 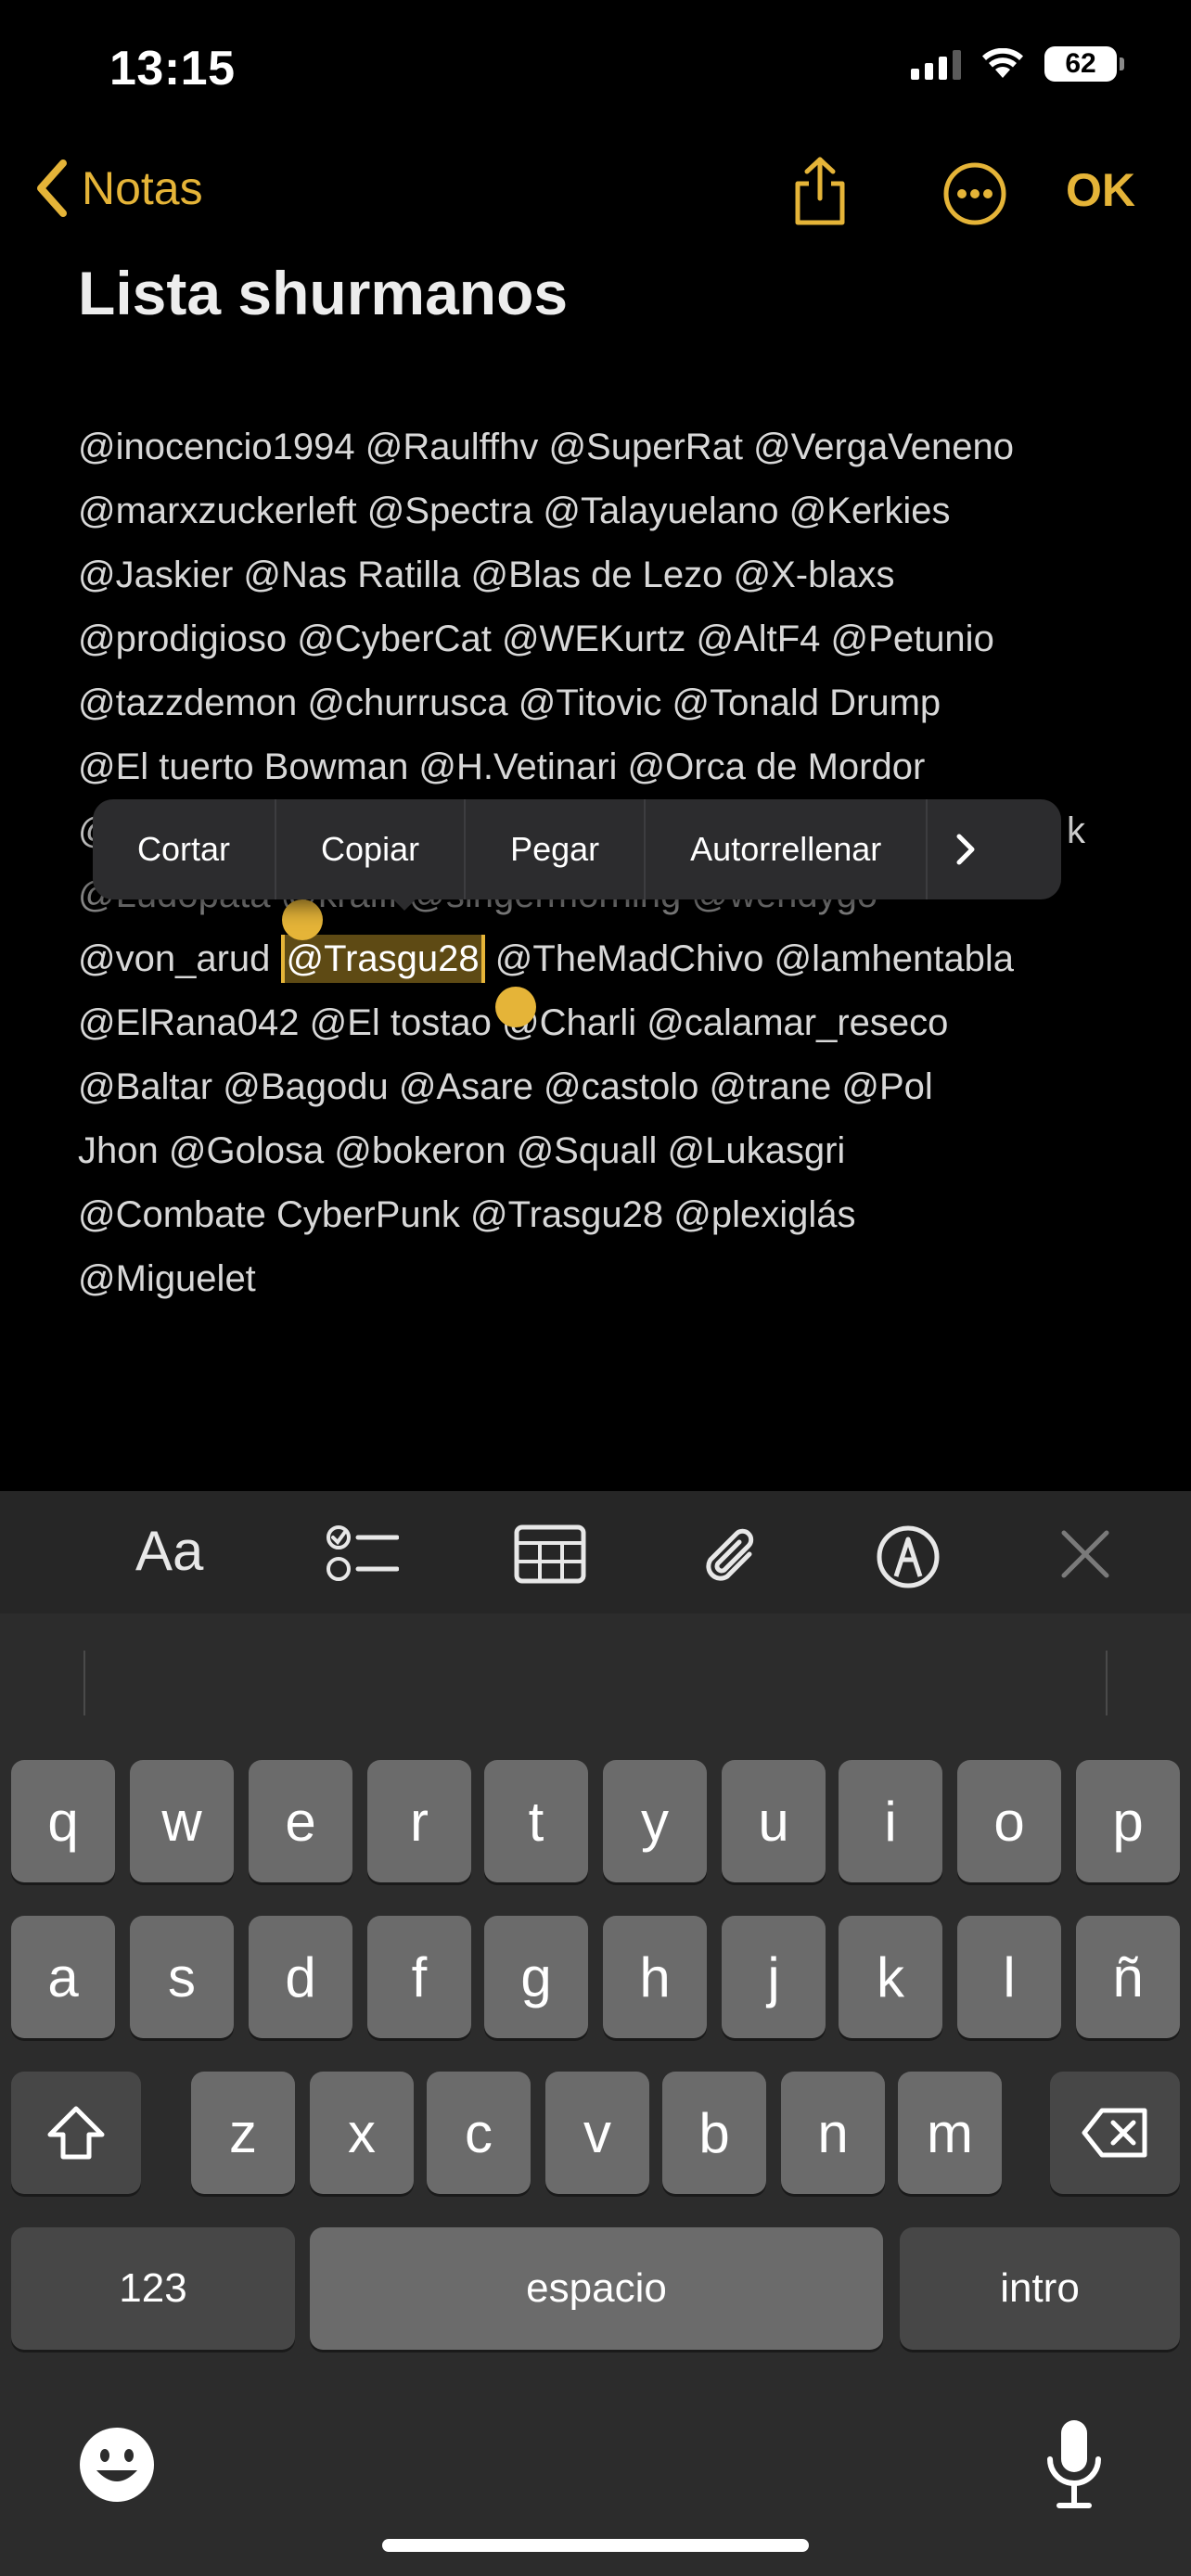 I want to click on key-n: n, so click(x=833, y=2133).